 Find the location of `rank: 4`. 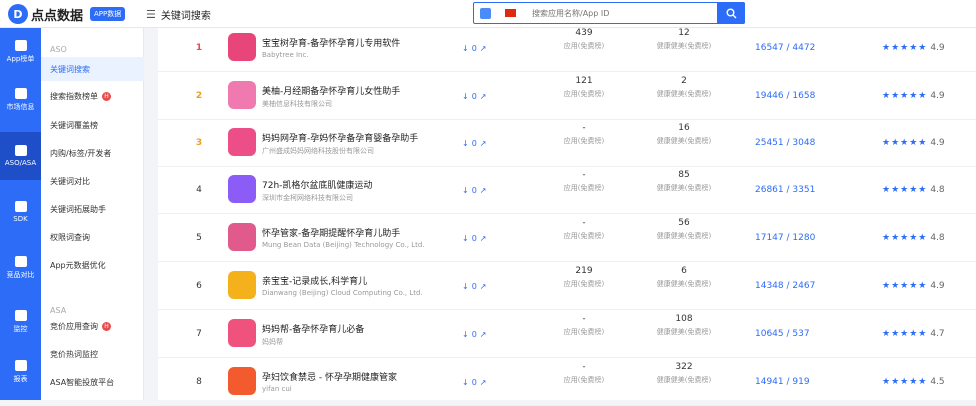

rank: 4 is located at coordinates (199, 190).